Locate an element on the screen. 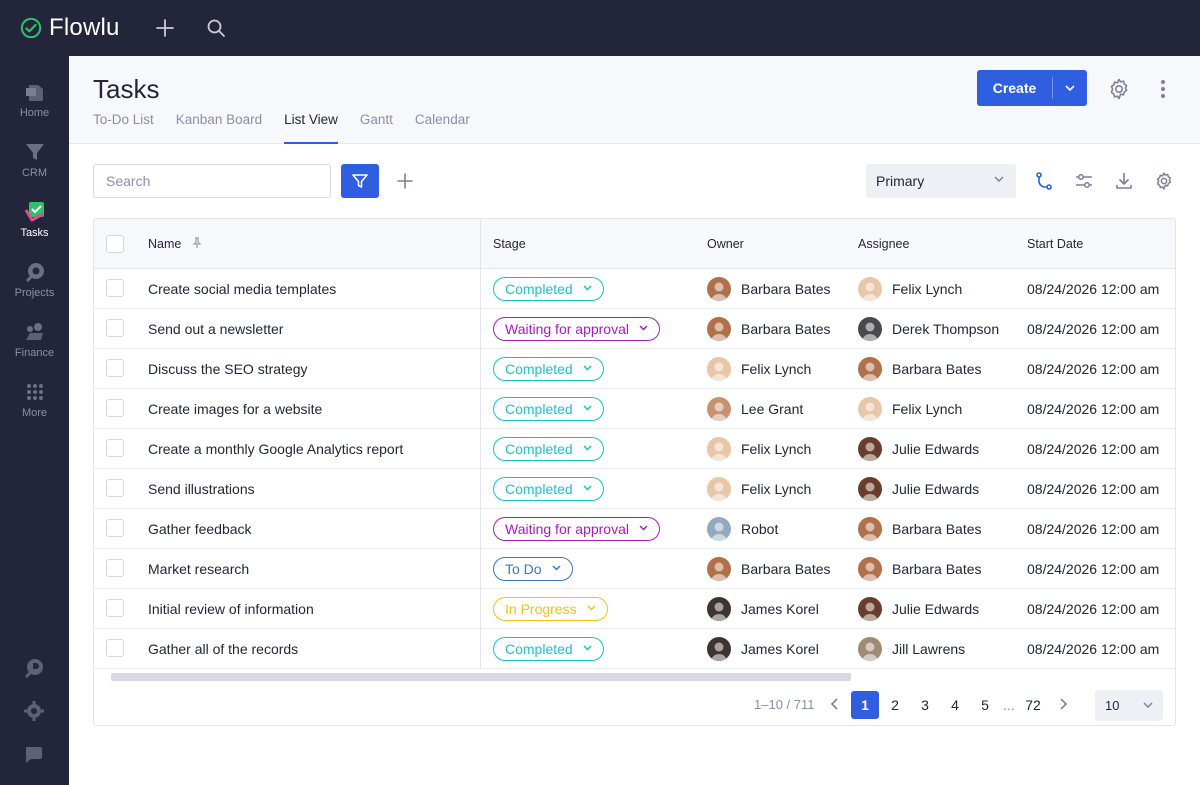  task-name: Create a monthly Google Analytics report is located at coordinates (275, 449).